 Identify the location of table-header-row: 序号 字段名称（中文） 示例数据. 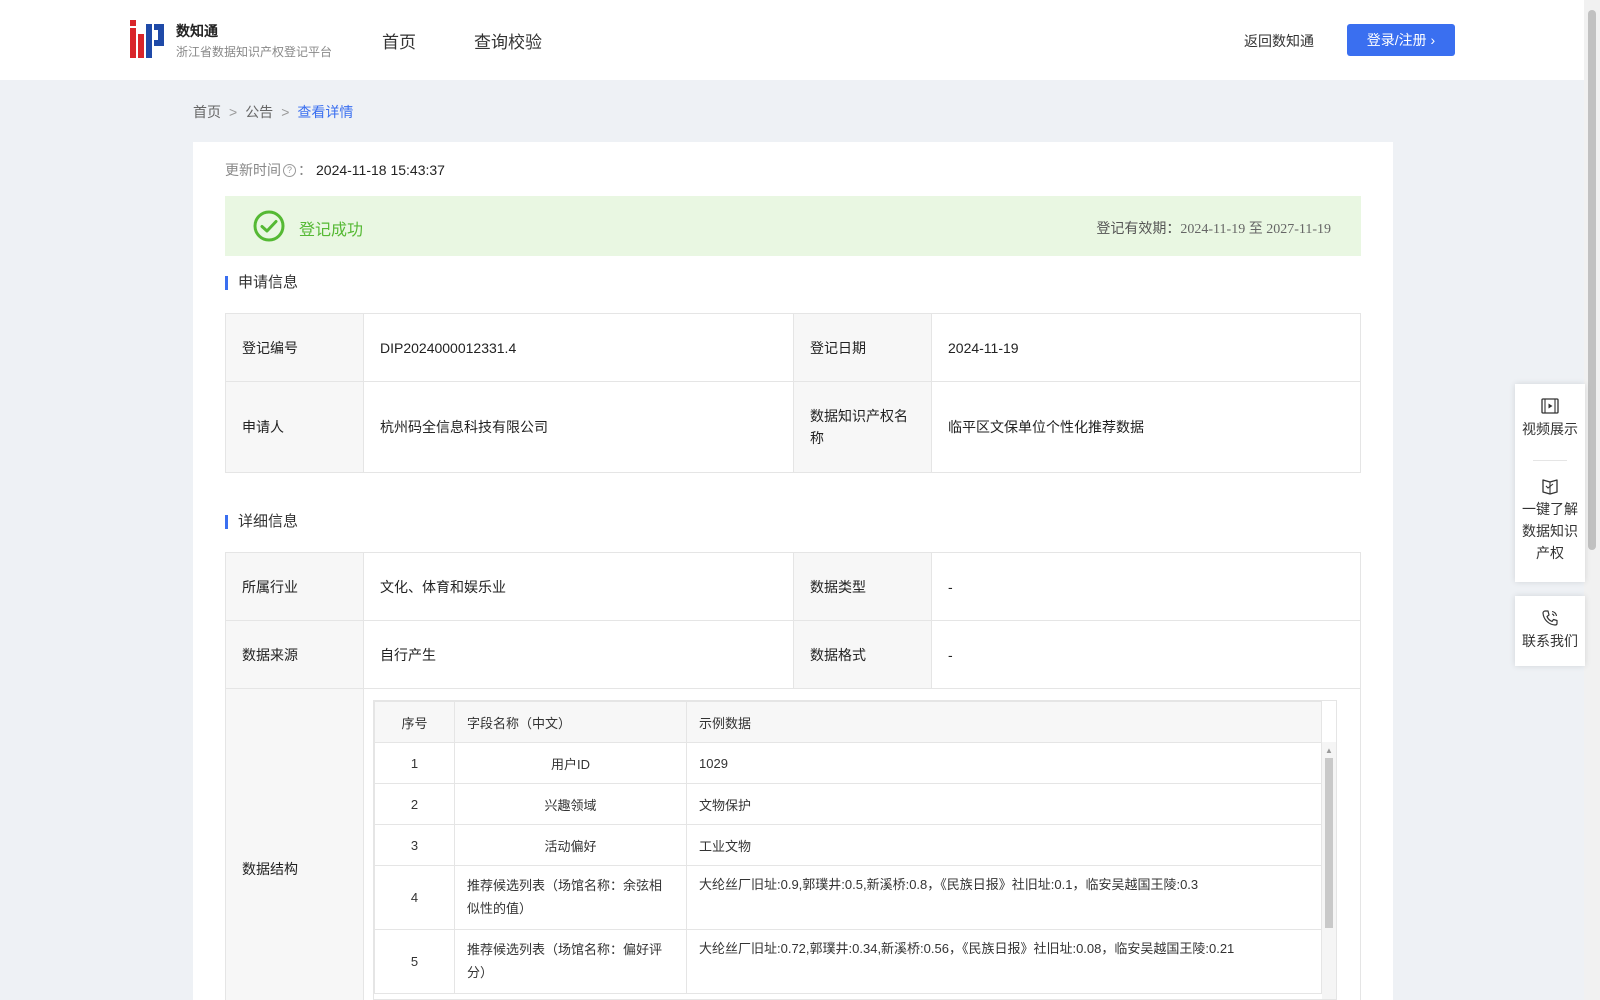
(848, 722).